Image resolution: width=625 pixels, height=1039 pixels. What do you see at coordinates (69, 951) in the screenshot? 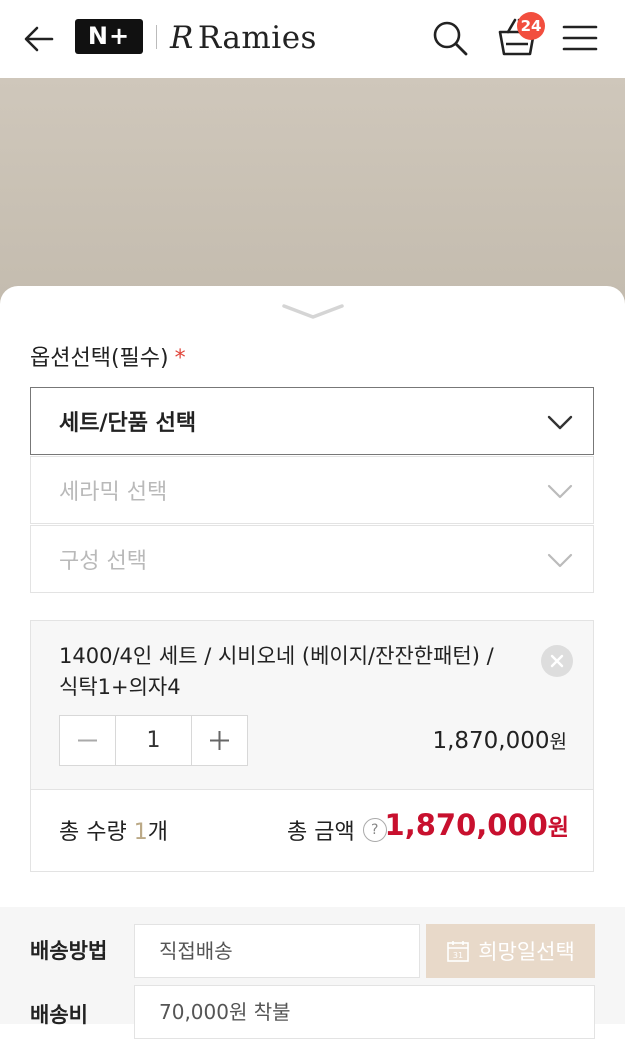
I see `shipping-method-label: 배송방법` at bounding box center [69, 951].